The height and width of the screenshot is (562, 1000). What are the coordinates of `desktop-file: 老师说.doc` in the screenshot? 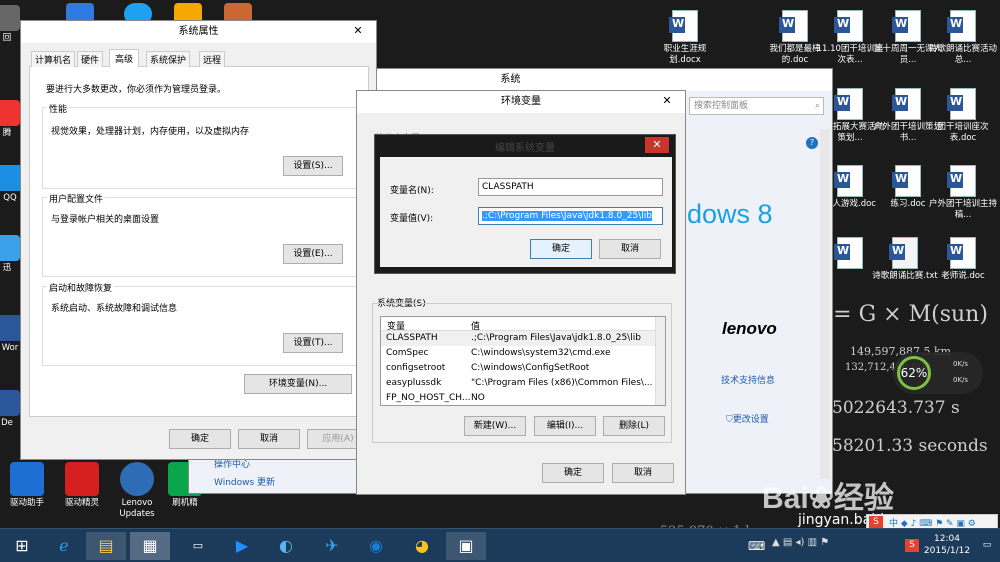 It's located at (963, 259).